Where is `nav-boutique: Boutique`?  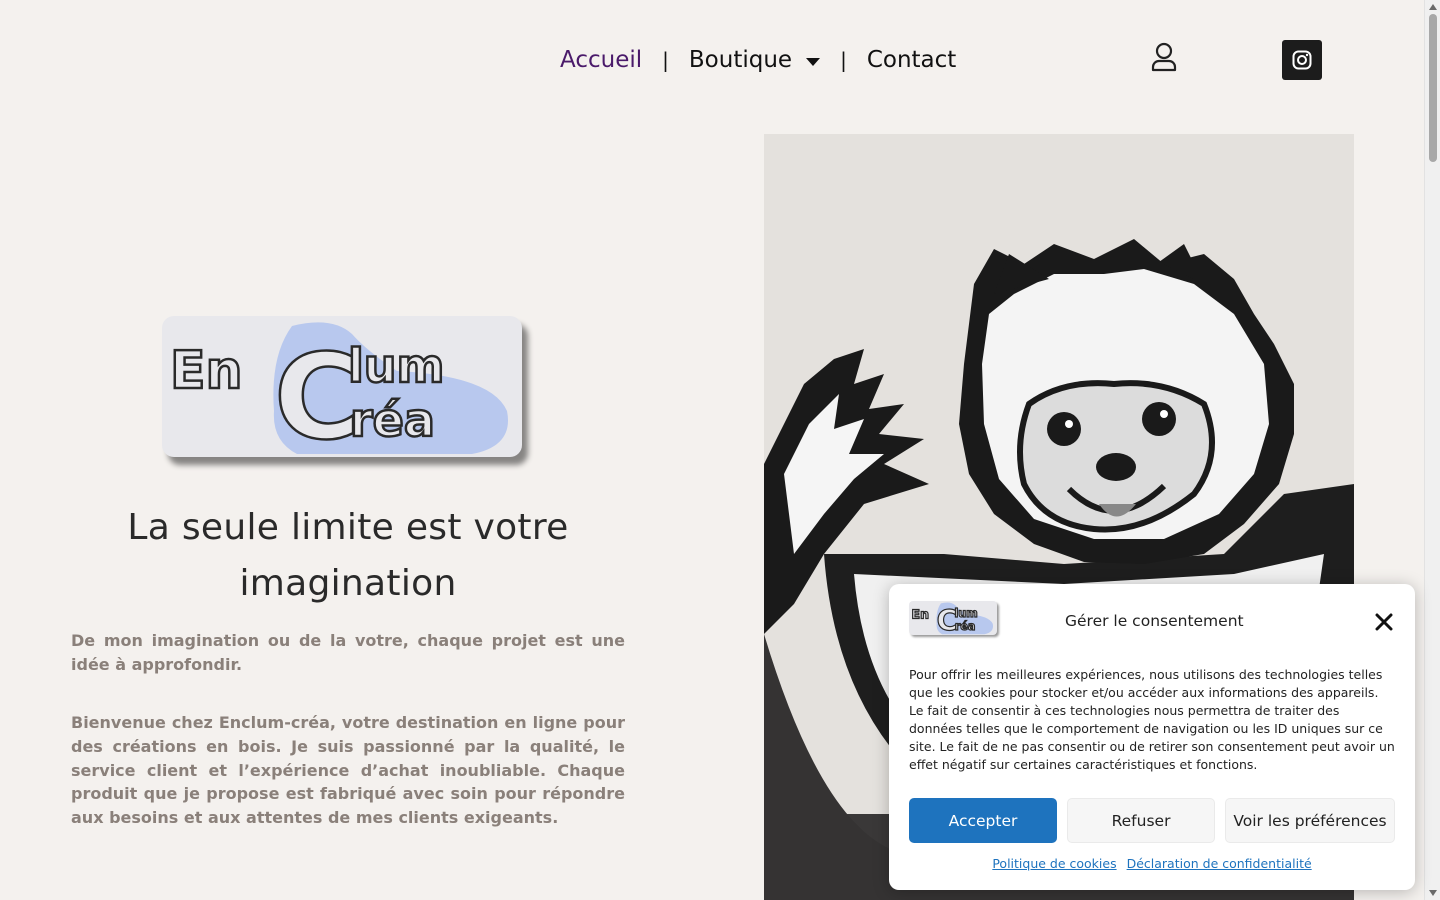 nav-boutique: Boutique is located at coordinates (754, 60).